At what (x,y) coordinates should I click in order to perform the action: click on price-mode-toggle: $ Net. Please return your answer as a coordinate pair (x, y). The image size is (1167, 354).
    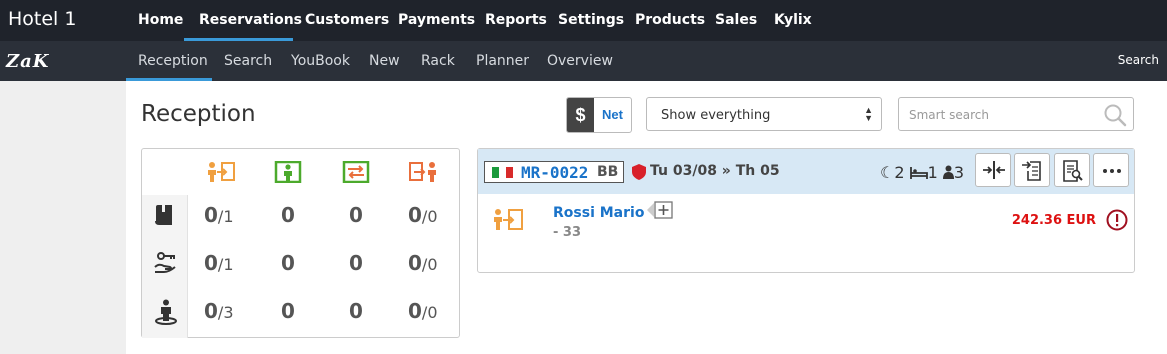
    Looking at the image, I should click on (599, 115).